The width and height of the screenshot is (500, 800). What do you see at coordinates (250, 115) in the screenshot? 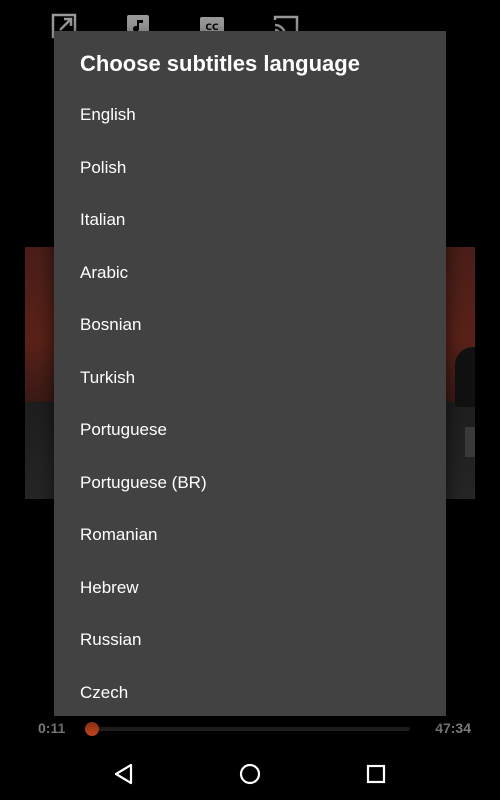
I see `language-option-english: English` at bounding box center [250, 115].